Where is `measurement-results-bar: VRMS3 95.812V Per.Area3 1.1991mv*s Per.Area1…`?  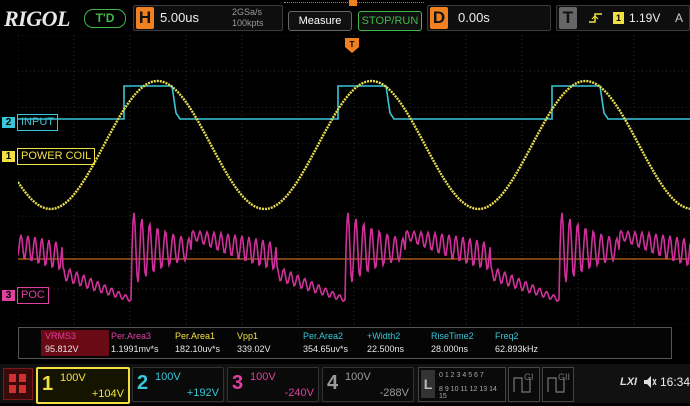
measurement-results-bar: VRMS3 95.812V Per.Area3 1.1991mv*s Per.Area1… is located at coordinates (345, 343).